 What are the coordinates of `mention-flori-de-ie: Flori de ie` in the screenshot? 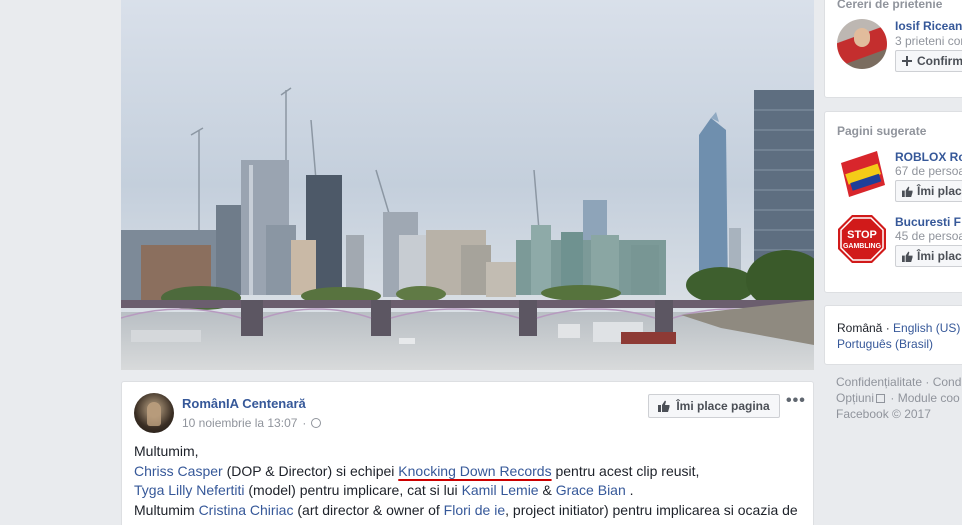 It's located at (474, 510).